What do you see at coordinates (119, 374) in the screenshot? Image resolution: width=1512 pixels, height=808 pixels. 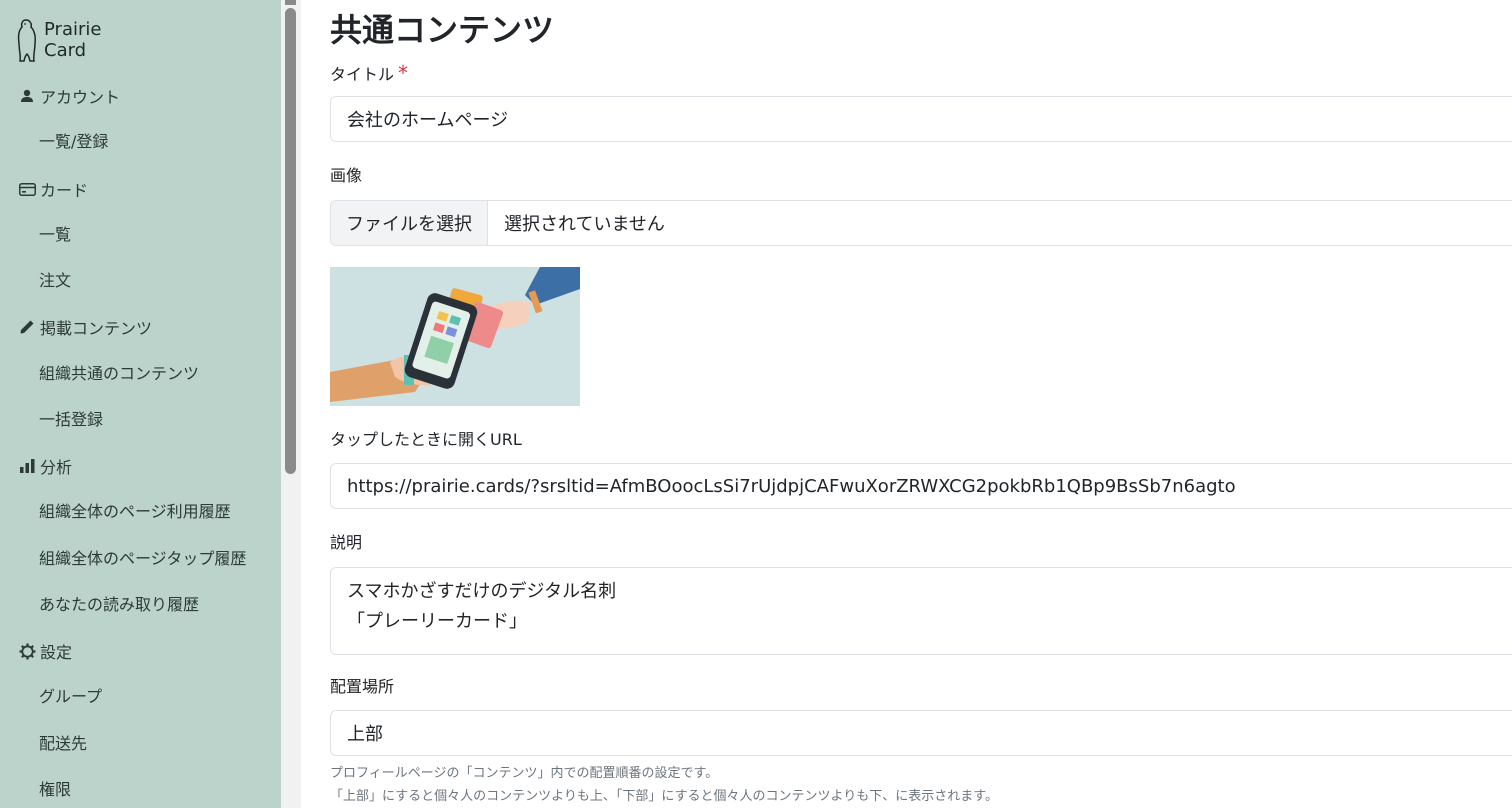 I see `sidebar-item-content-common: 組織共通のコンテンツ` at bounding box center [119, 374].